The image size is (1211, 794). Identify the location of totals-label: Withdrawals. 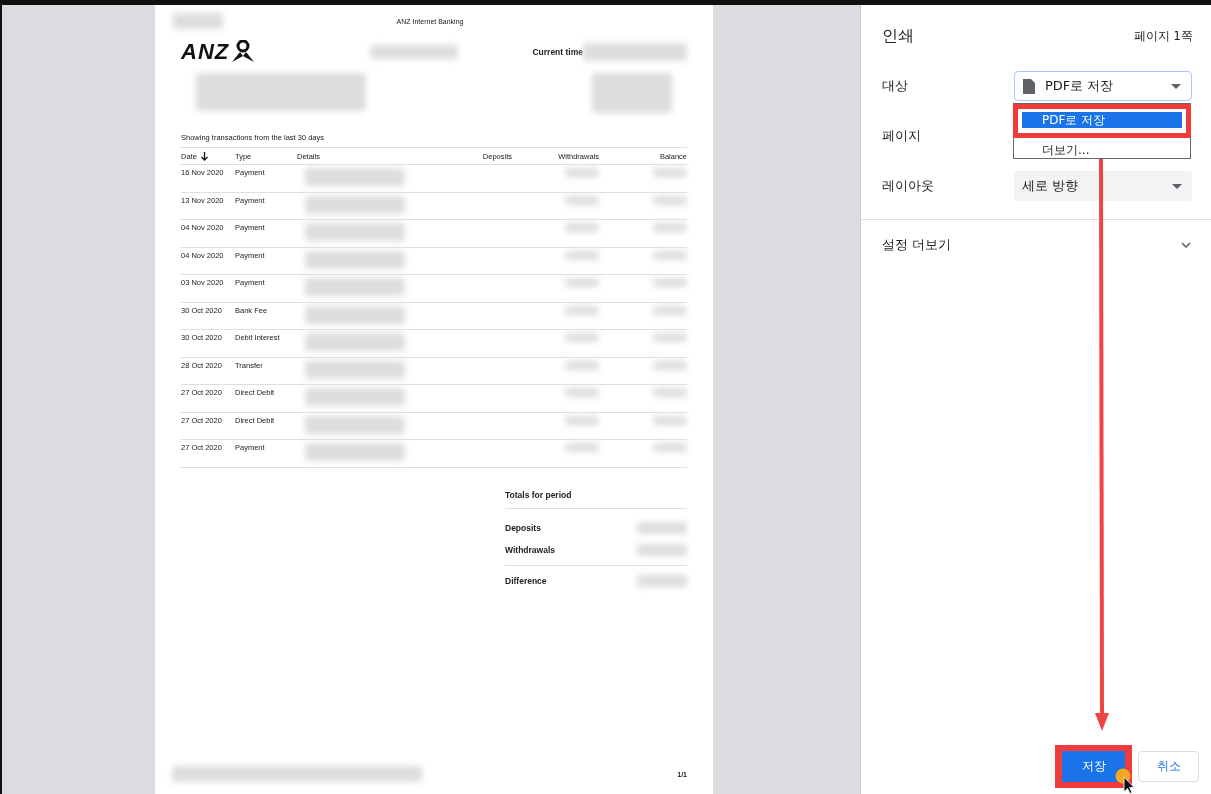
(530, 549).